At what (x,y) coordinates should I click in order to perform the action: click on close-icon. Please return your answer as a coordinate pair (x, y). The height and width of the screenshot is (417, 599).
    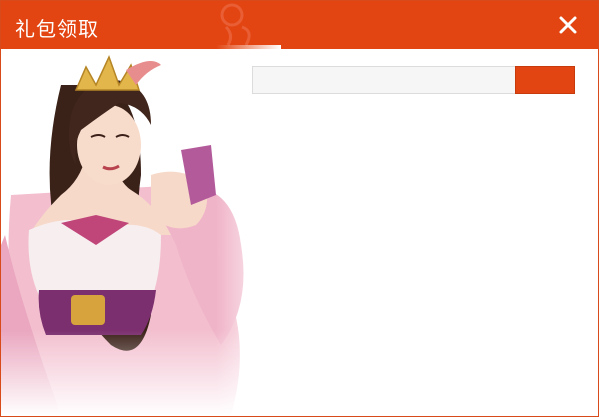
    Looking at the image, I should click on (568, 25).